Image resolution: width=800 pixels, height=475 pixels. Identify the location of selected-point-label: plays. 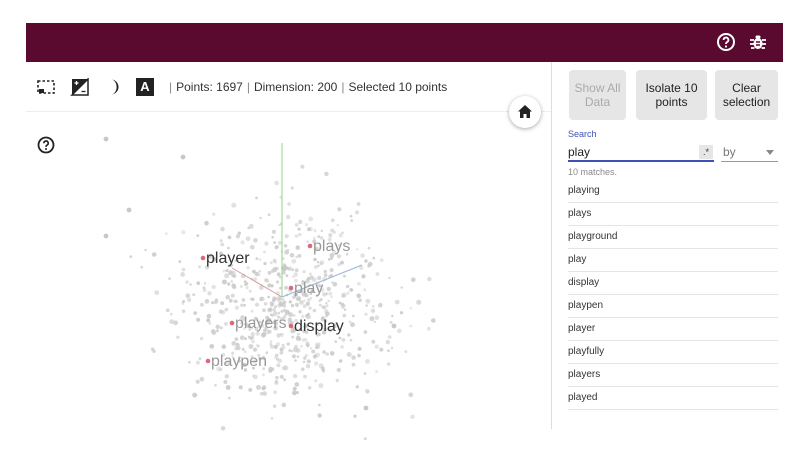
(329, 246).